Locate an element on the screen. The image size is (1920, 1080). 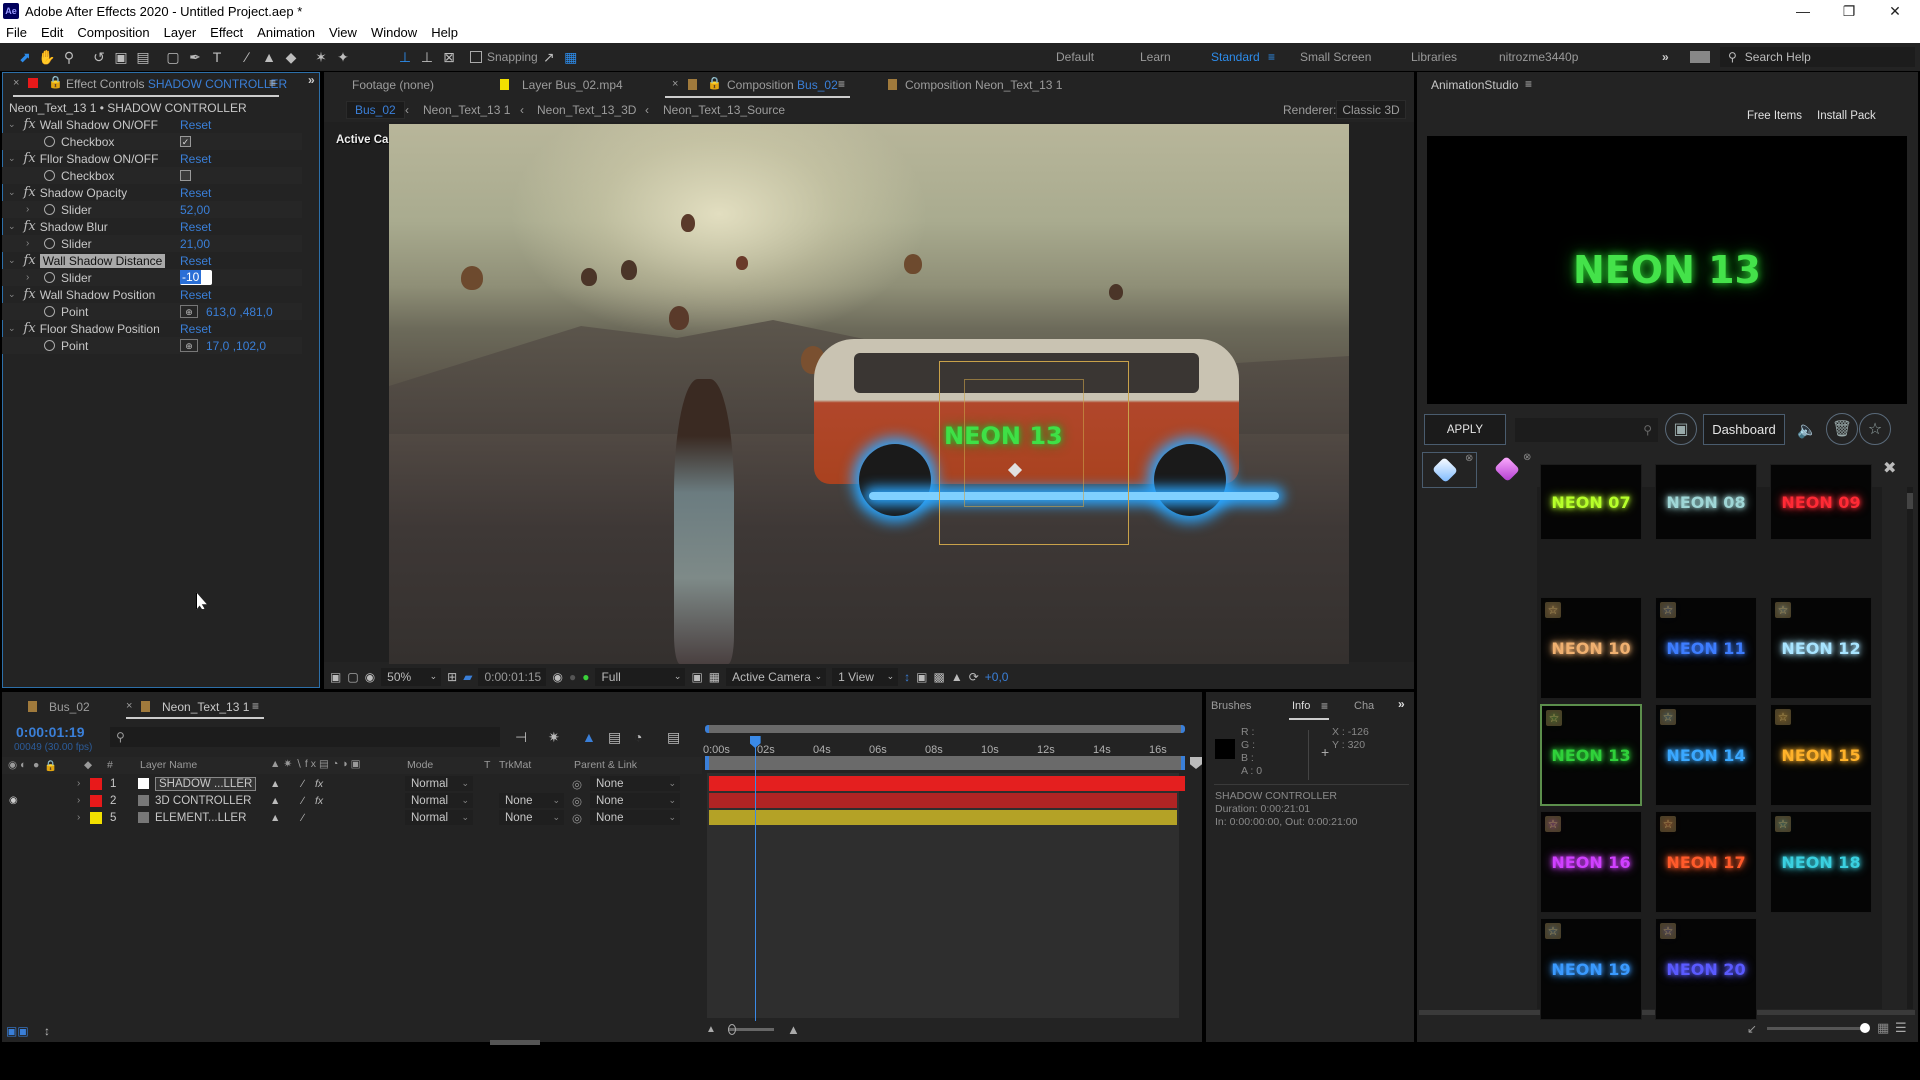
monitor-icon: ▢ is located at coordinates (352, 677).